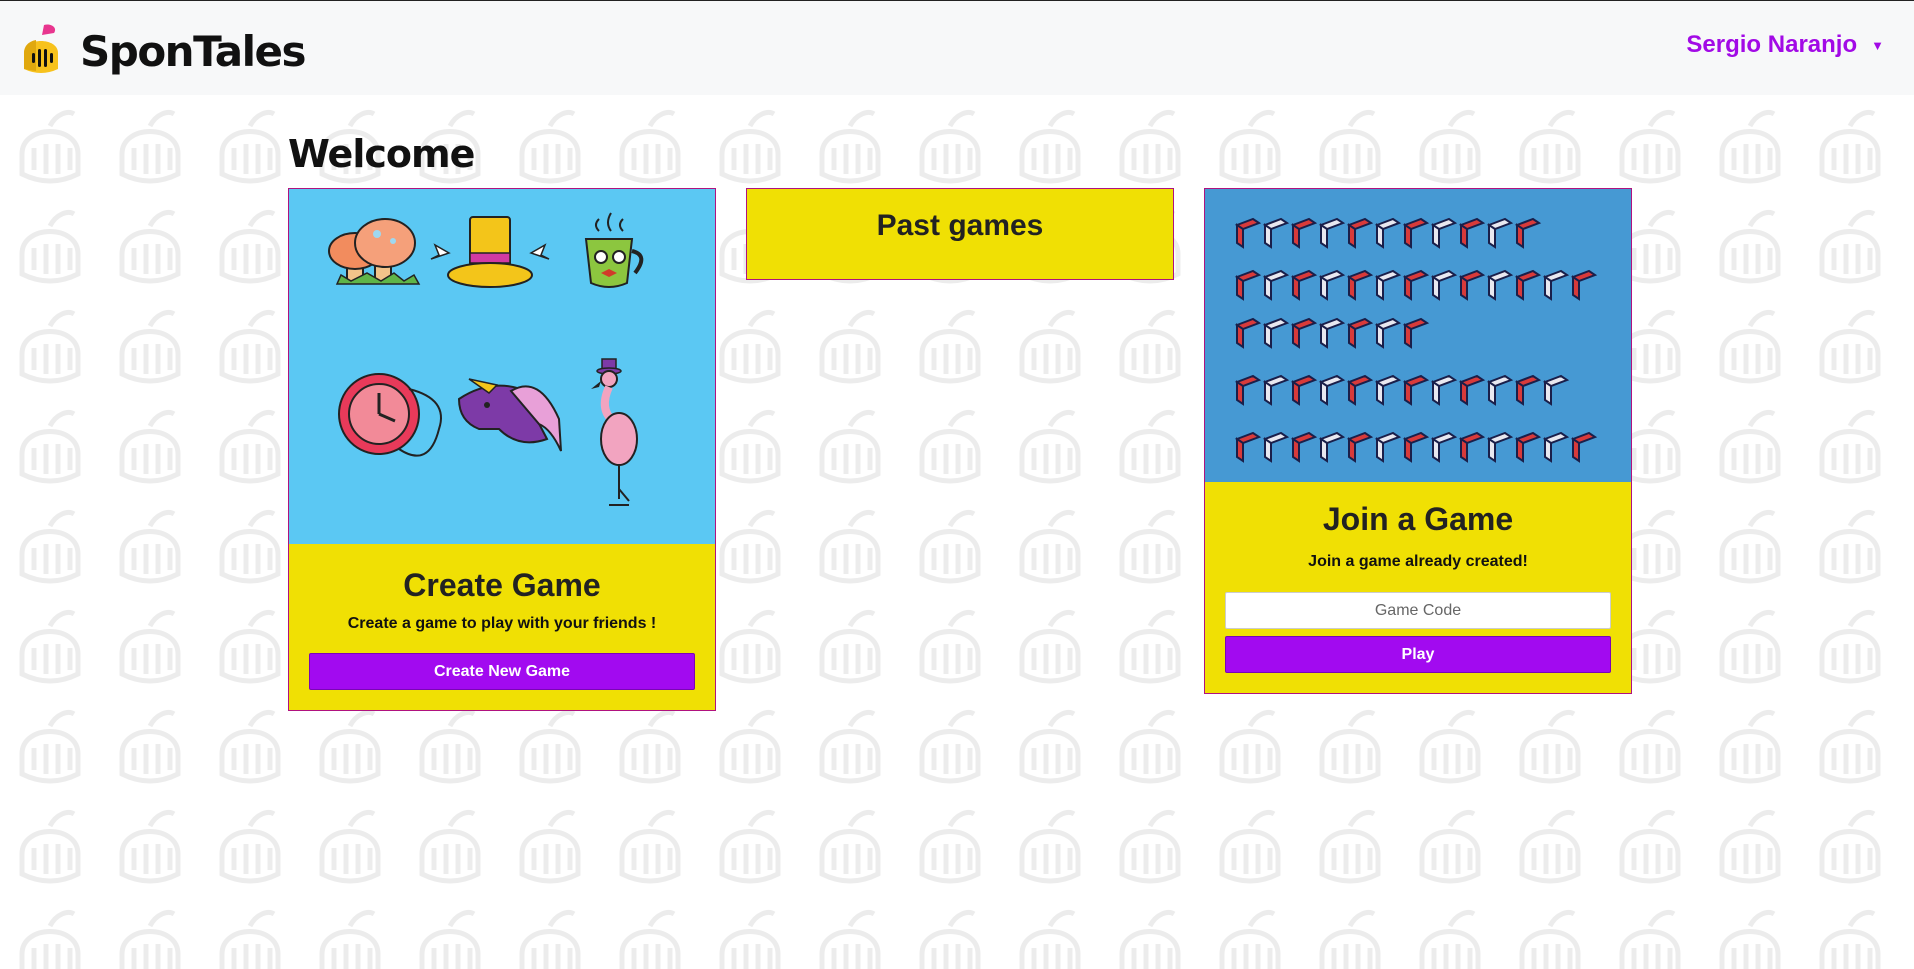 This screenshot has height=969, width=1914. Describe the element at coordinates (381, 154) in the screenshot. I see `page-title: Welcome` at that location.